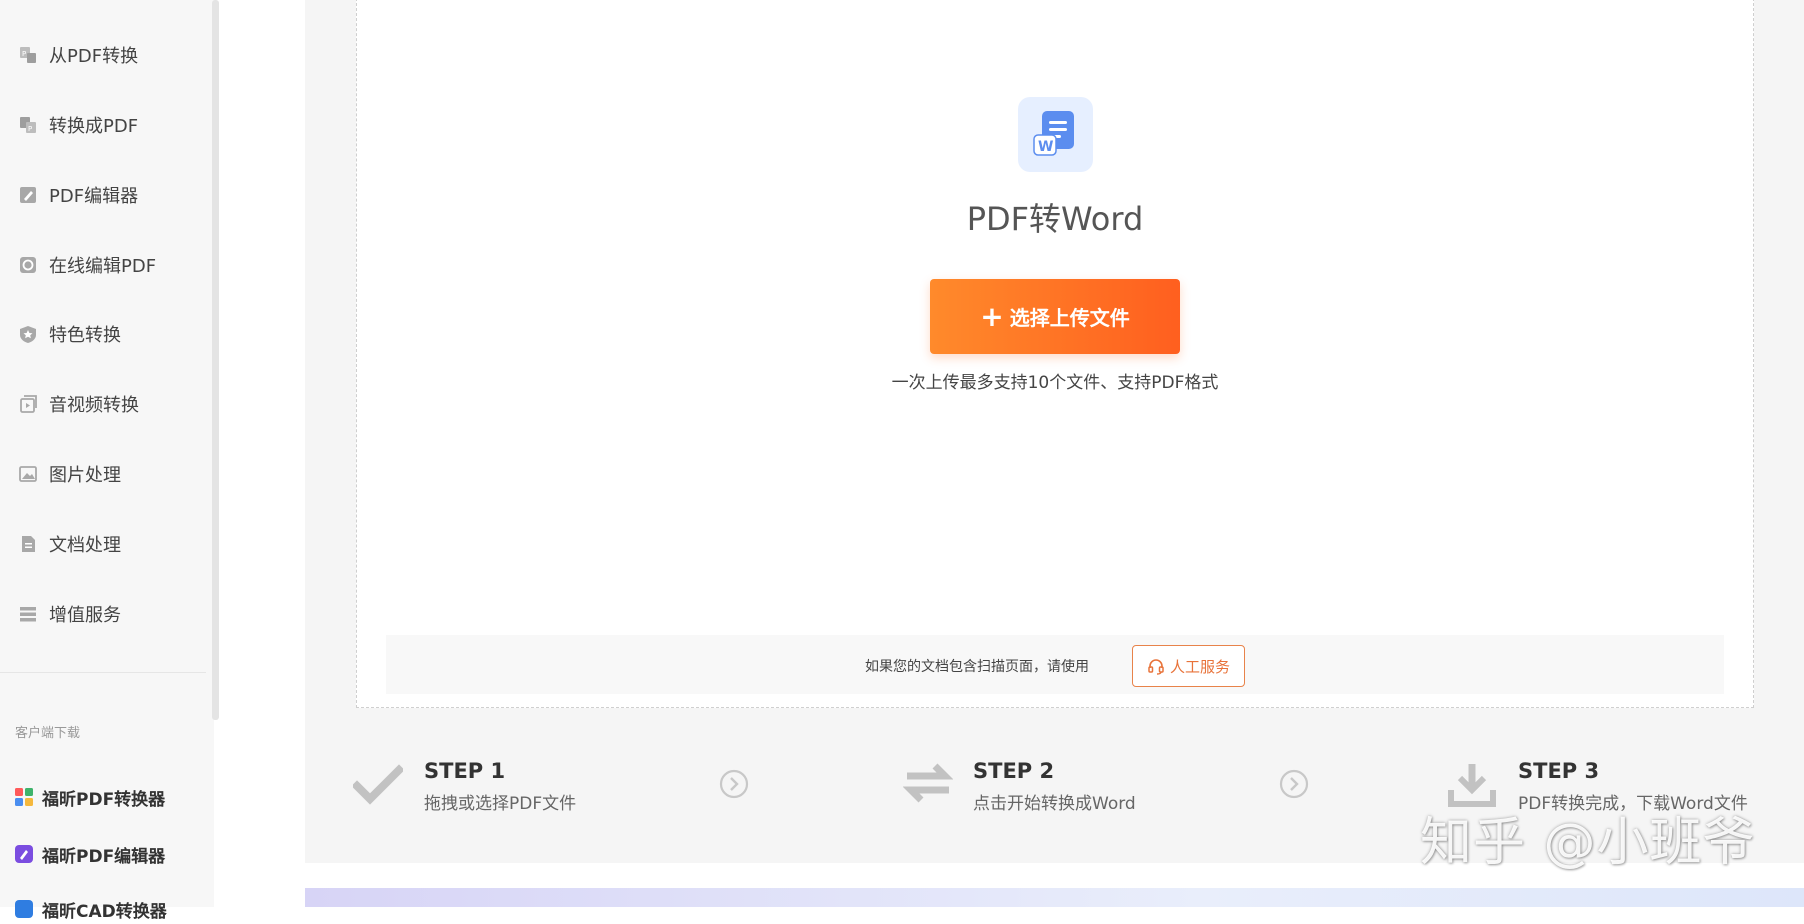  I want to click on headset-icon, so click(1156, 666).